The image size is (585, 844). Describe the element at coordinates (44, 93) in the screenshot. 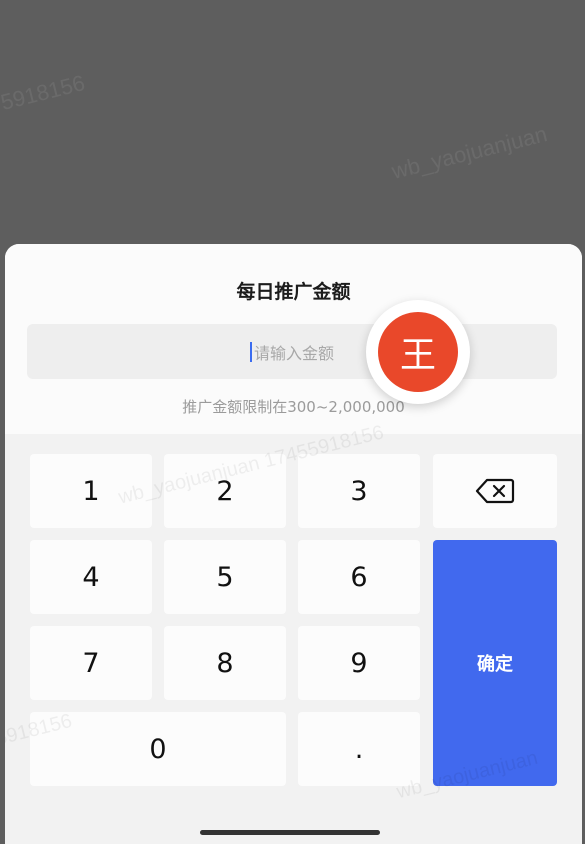

I see `watermark: 5918156` at that location.